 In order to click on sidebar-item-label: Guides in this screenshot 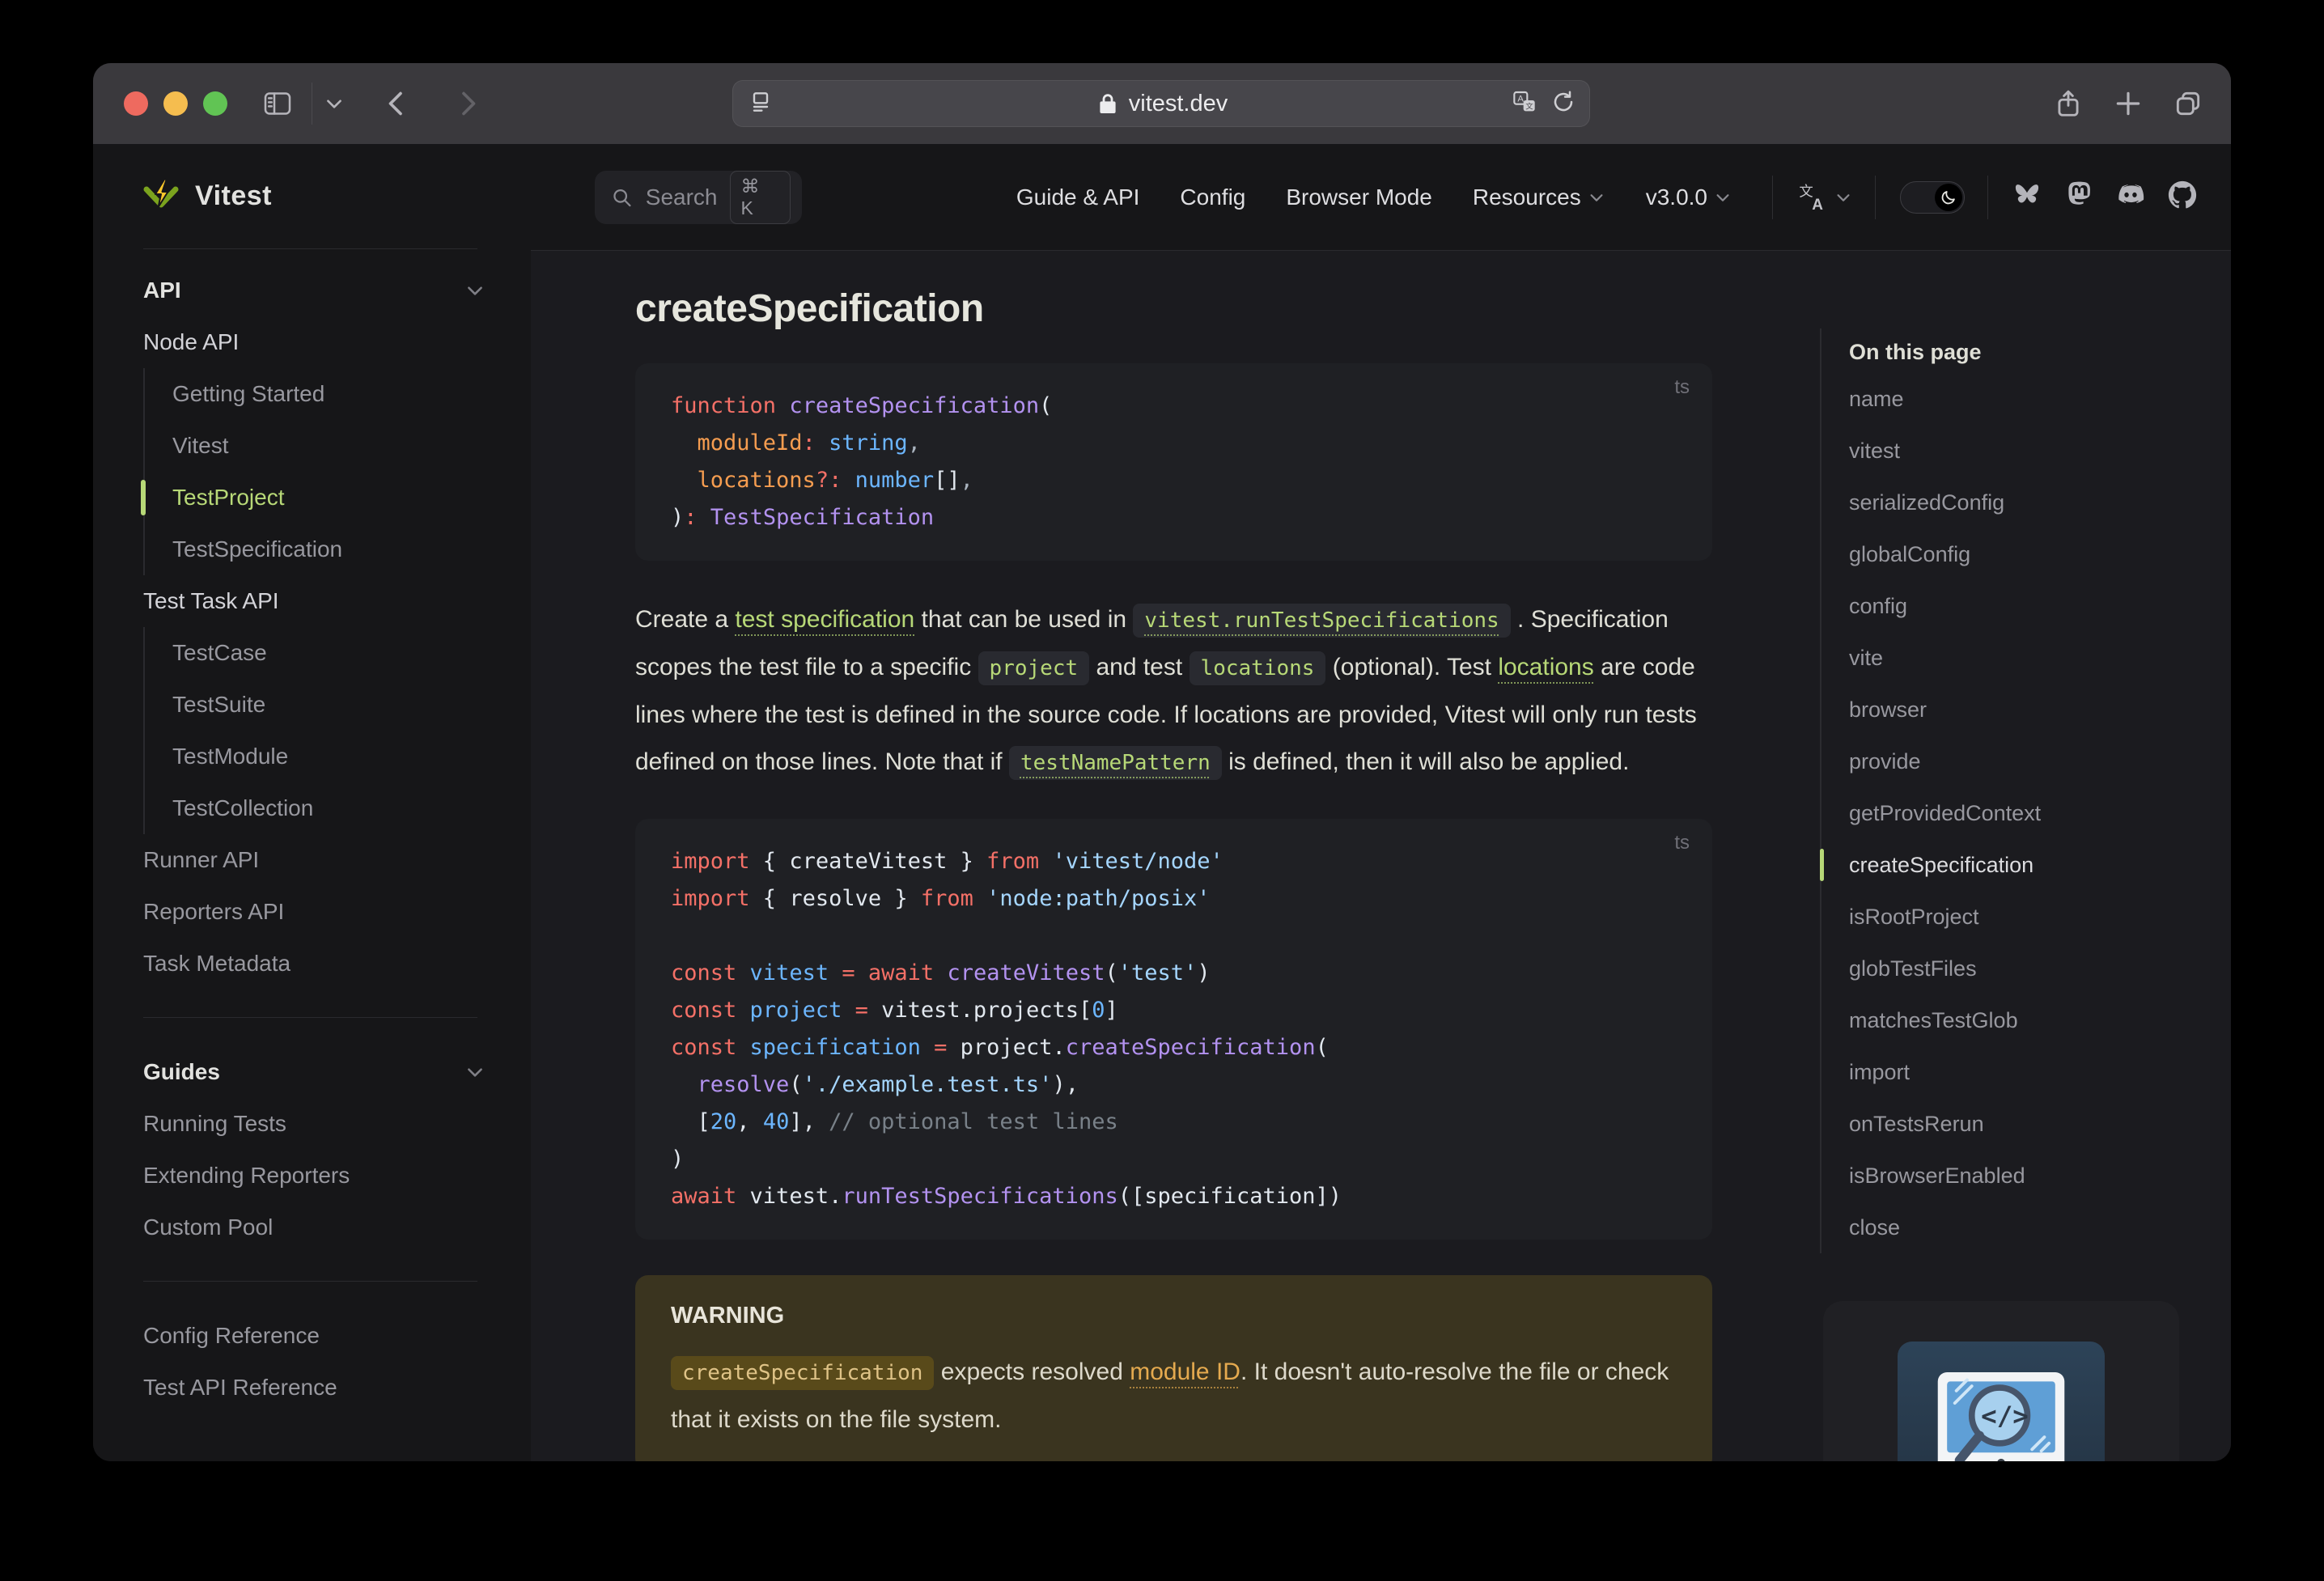, I will do `click(182, 1071)`.